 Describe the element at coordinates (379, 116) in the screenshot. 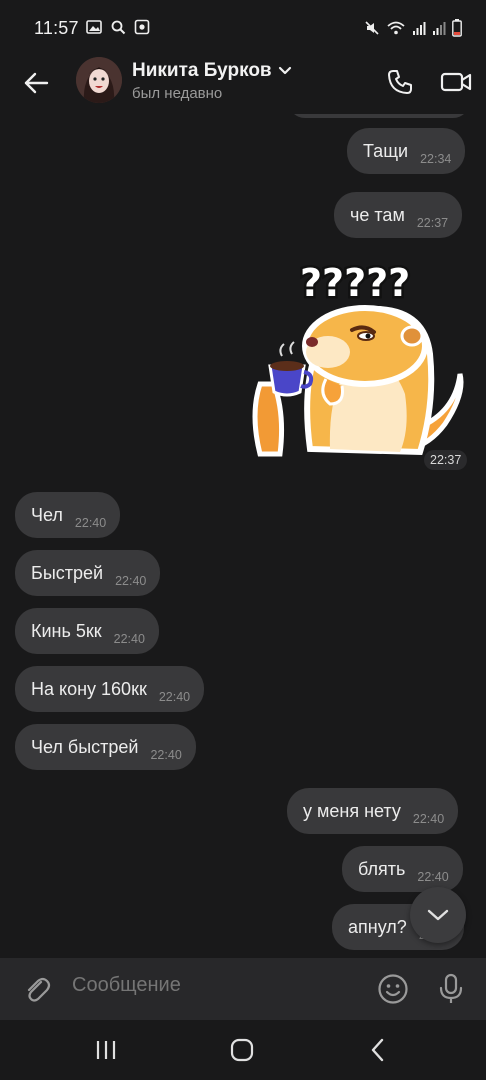

I see `message-bubble-partial` at that location.